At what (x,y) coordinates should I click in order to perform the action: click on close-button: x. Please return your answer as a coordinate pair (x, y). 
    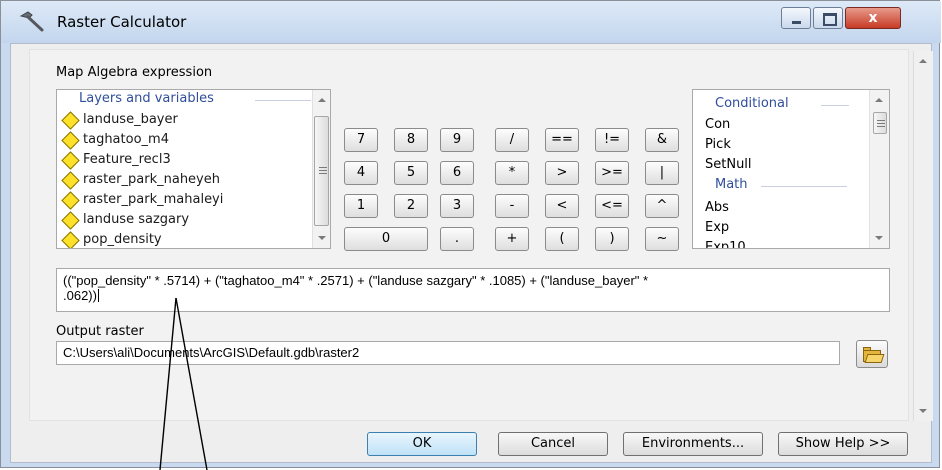
    Looking at the image, I should click on (873, 18).